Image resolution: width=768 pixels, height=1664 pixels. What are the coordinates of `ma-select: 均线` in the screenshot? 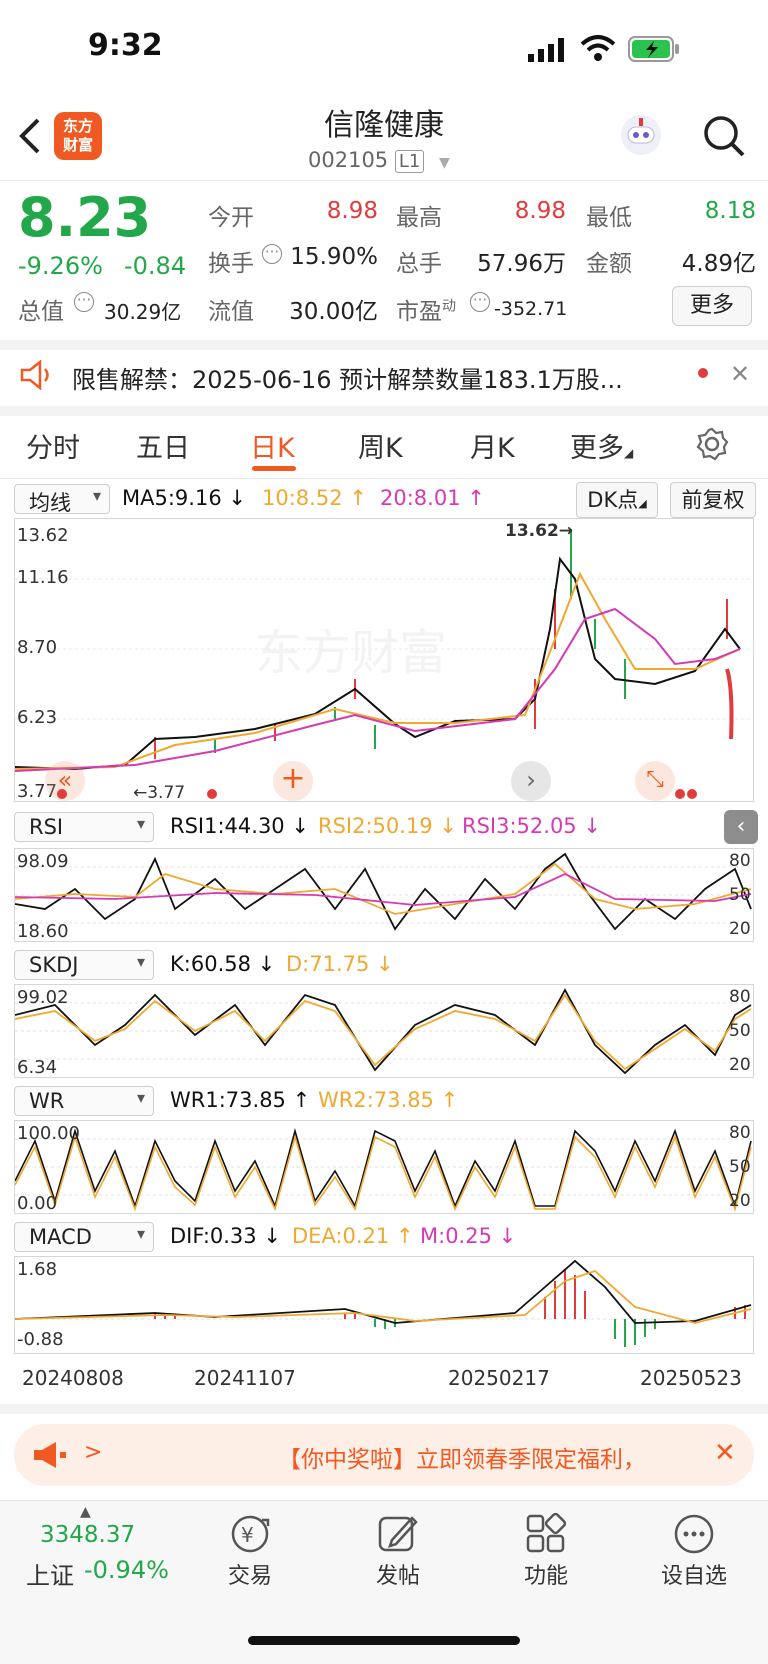 It's located at (62, 499).